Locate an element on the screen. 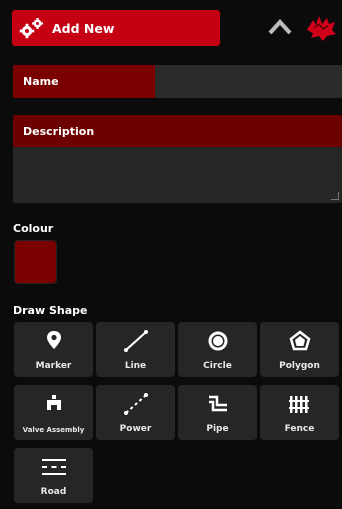 The width and height of the screenshot is (342, 509). description-textarea is located at coordinates (177, 175).